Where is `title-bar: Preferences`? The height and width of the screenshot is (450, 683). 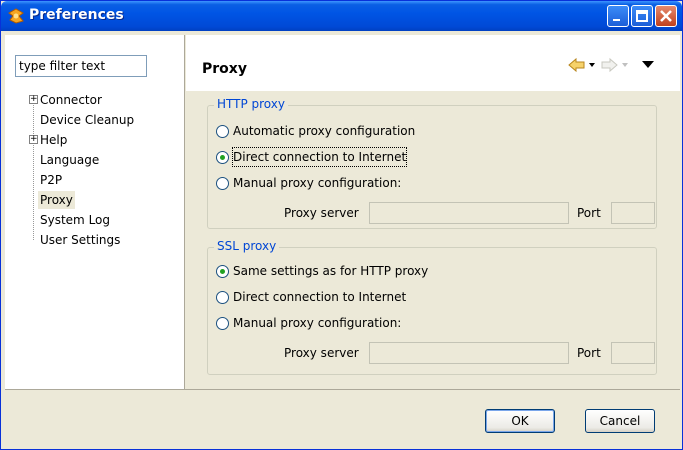 title-bar: Preferences is located at coordinates (341, 16).